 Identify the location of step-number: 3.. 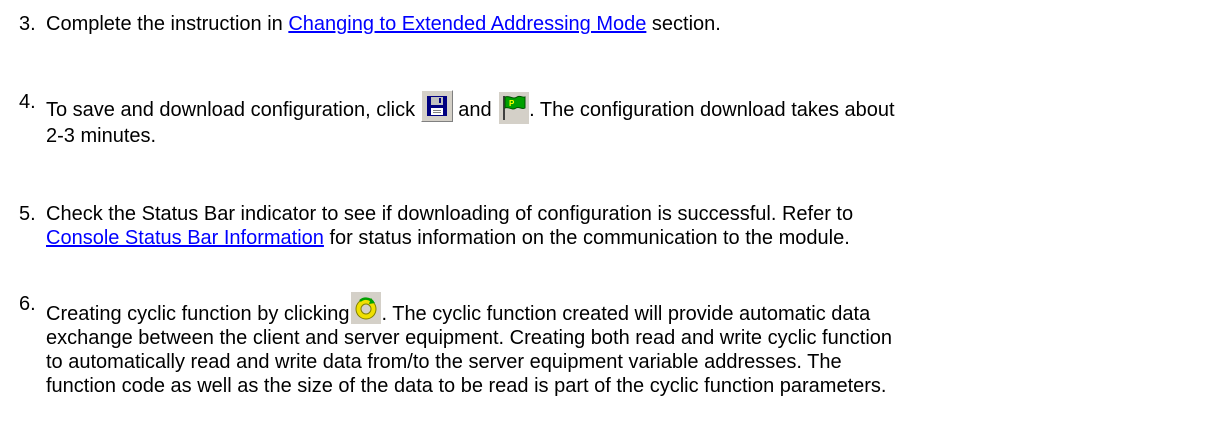
(27, 24).